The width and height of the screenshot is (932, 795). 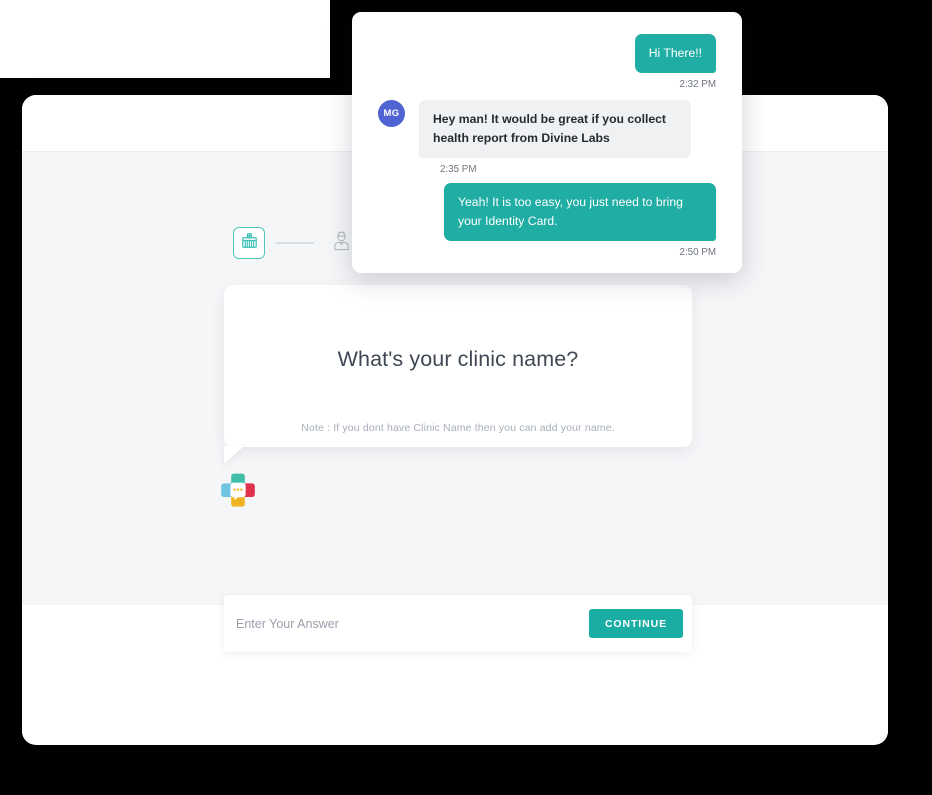 I want to click on stepper-connector-line, so click(x=295, y=243).